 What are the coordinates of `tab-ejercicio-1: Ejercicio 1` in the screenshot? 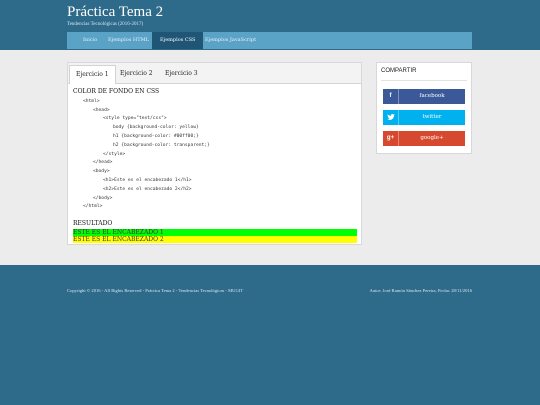 It's located at (92, 74).